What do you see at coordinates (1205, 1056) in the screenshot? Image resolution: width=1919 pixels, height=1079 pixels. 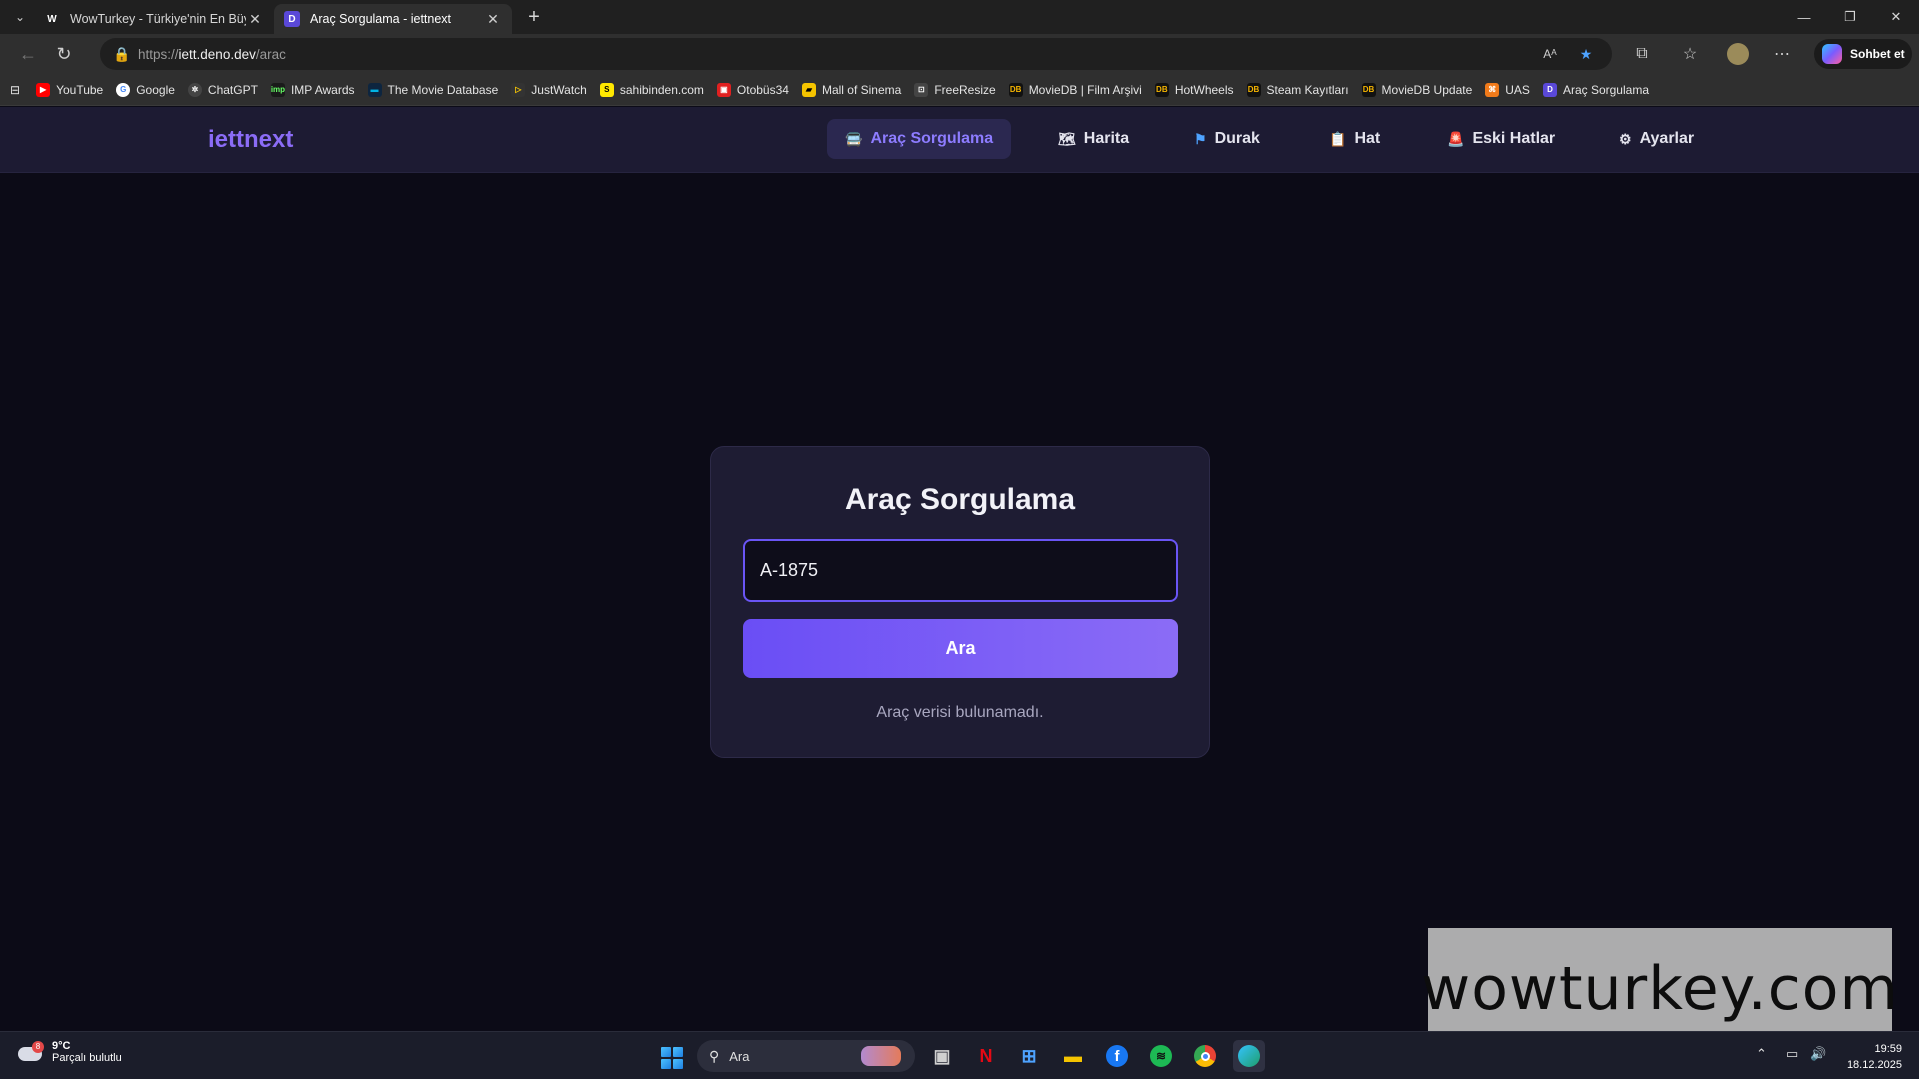 I see `chrome-icon` at bounding box center [1205, 1056].